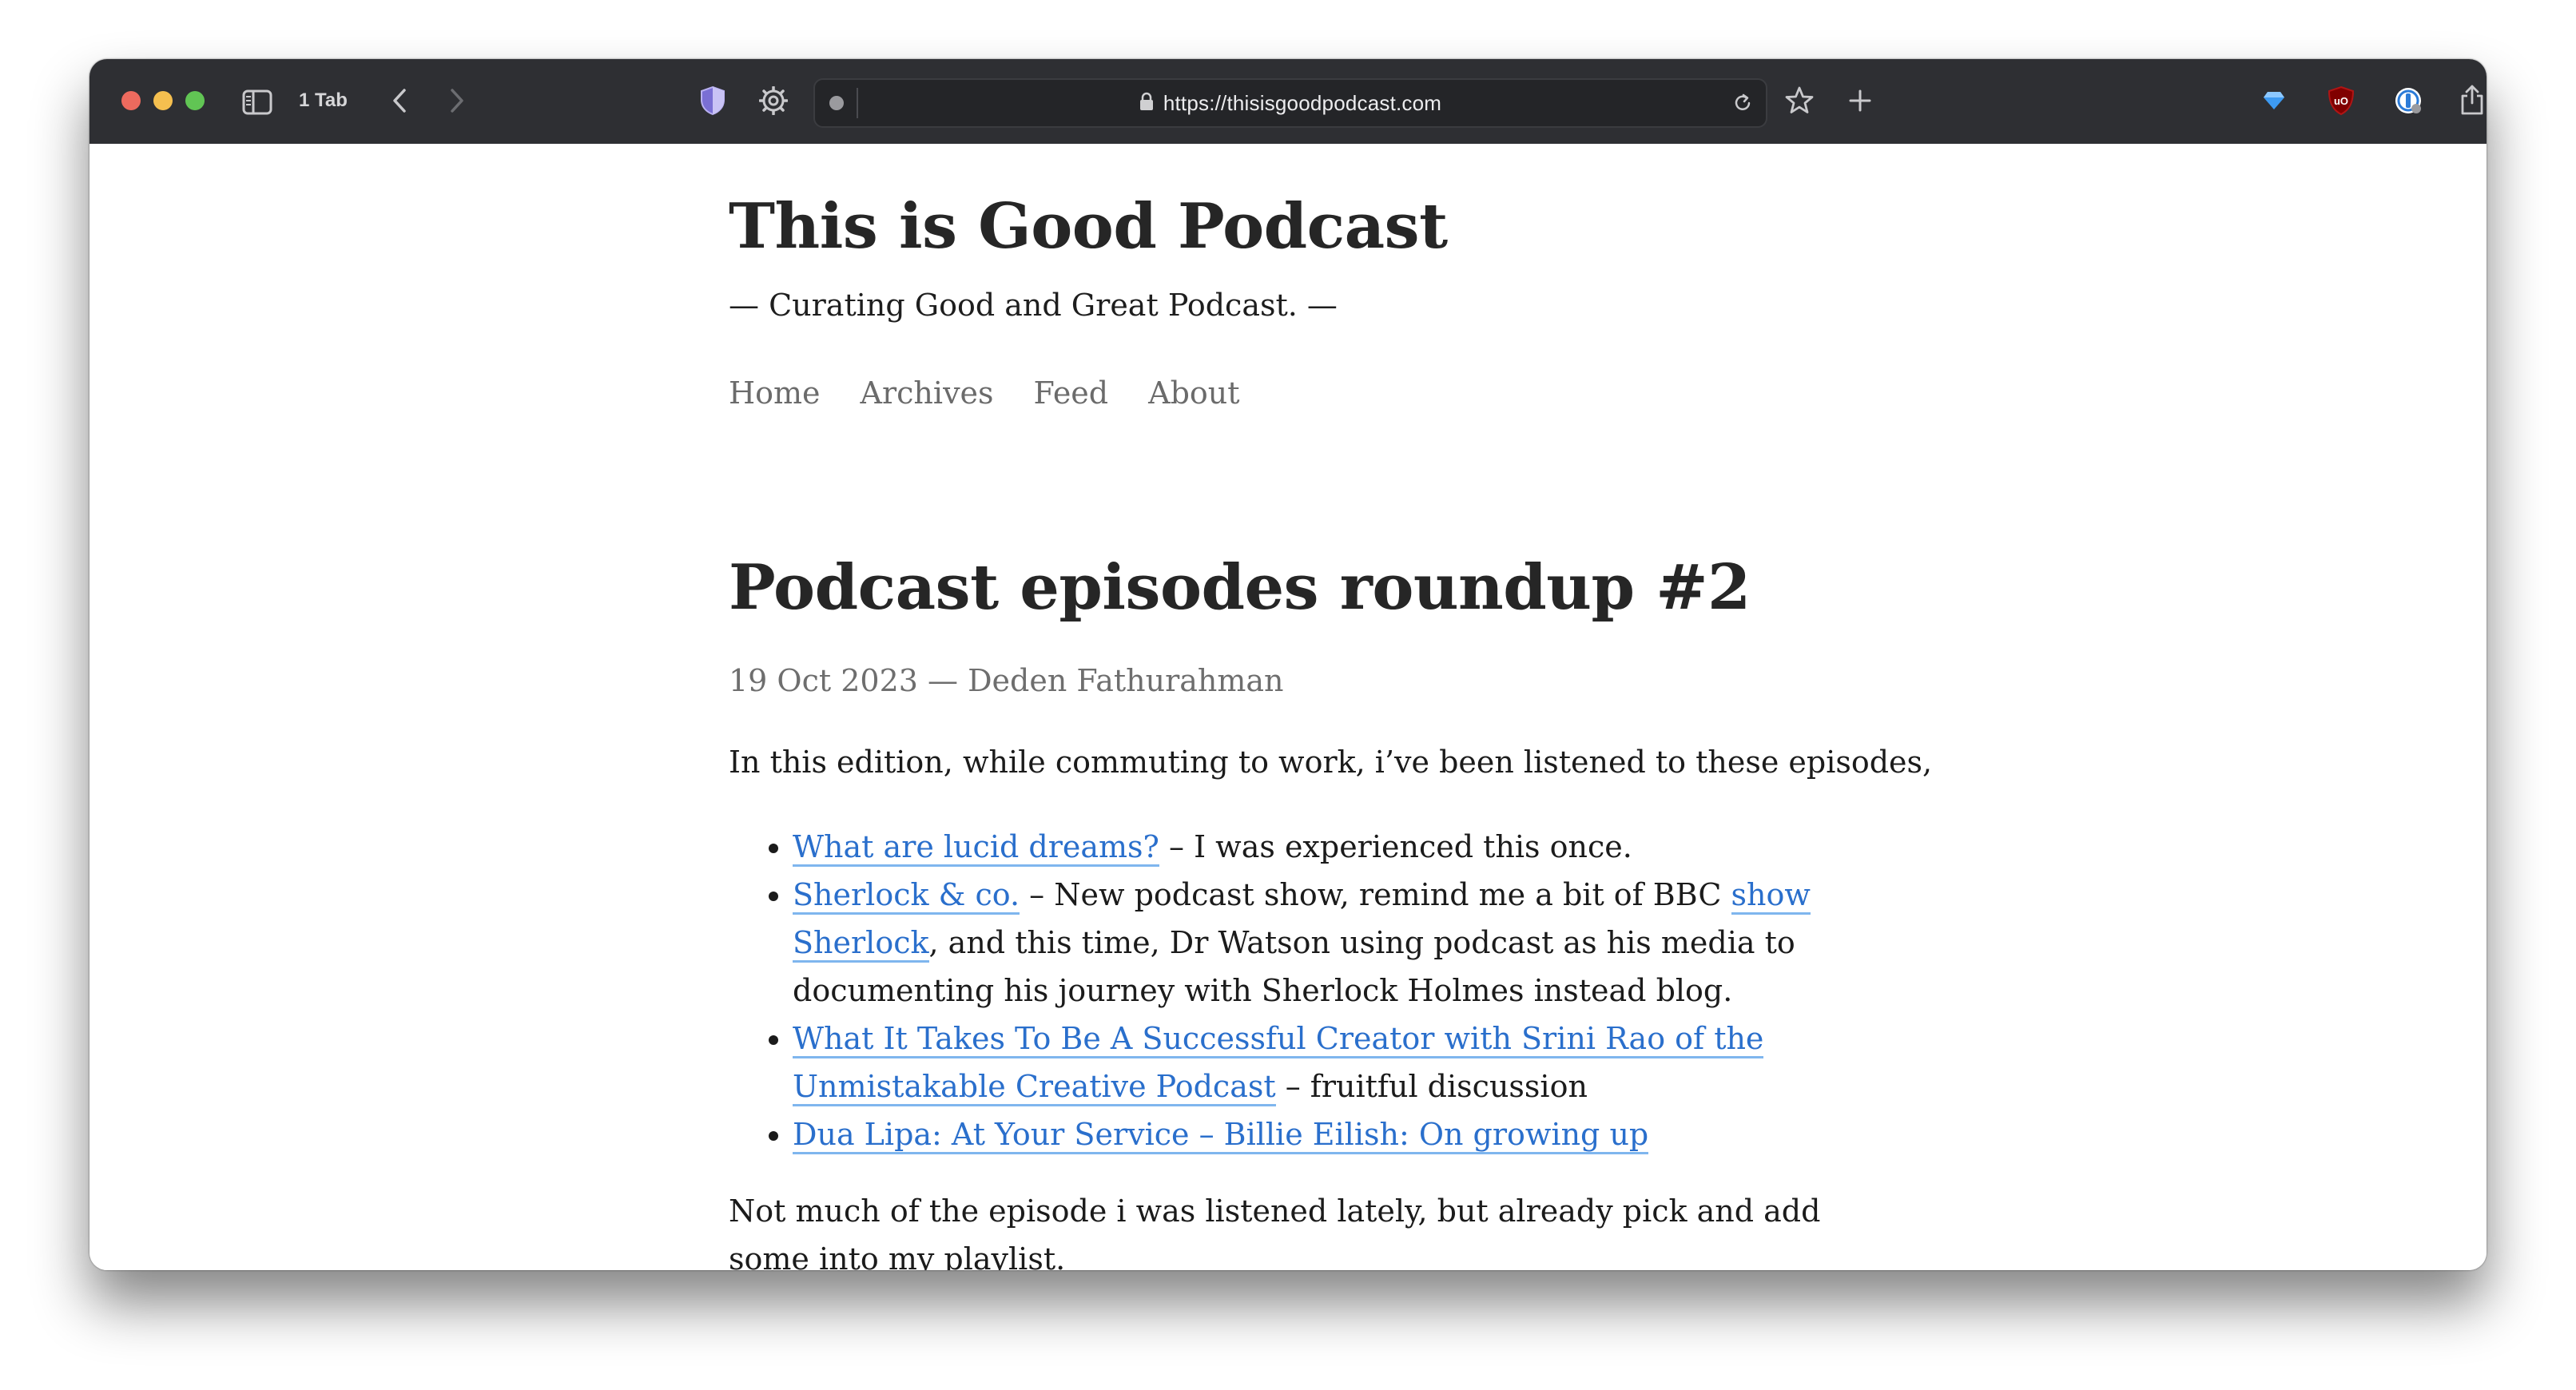 The image size is (2576, 1390). What do you see at coordinates (2408, 100) in the screenshot?
I see `password-manager-icon` at bounding box center [2408, 100].